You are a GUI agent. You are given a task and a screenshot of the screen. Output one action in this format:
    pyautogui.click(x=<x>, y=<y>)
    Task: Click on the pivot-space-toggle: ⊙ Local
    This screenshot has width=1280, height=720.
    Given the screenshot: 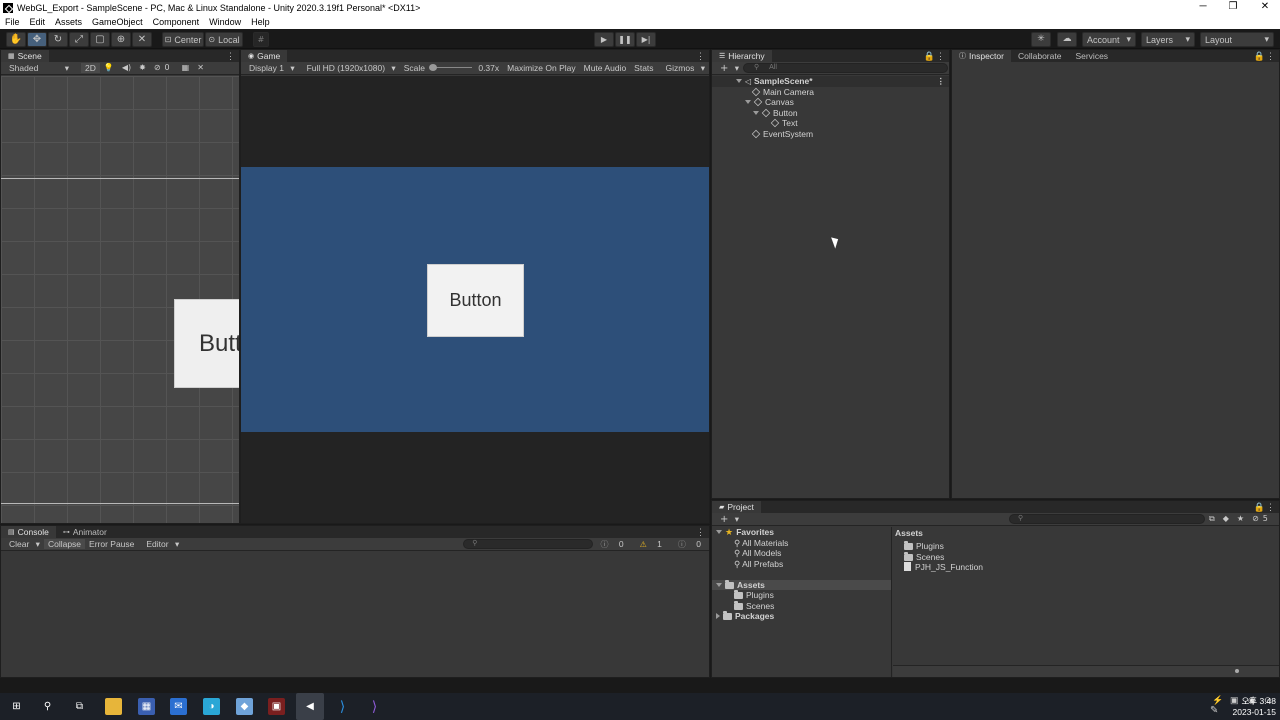 What is the action you would take?
    pyautogui.click(x=224, y=39)
    